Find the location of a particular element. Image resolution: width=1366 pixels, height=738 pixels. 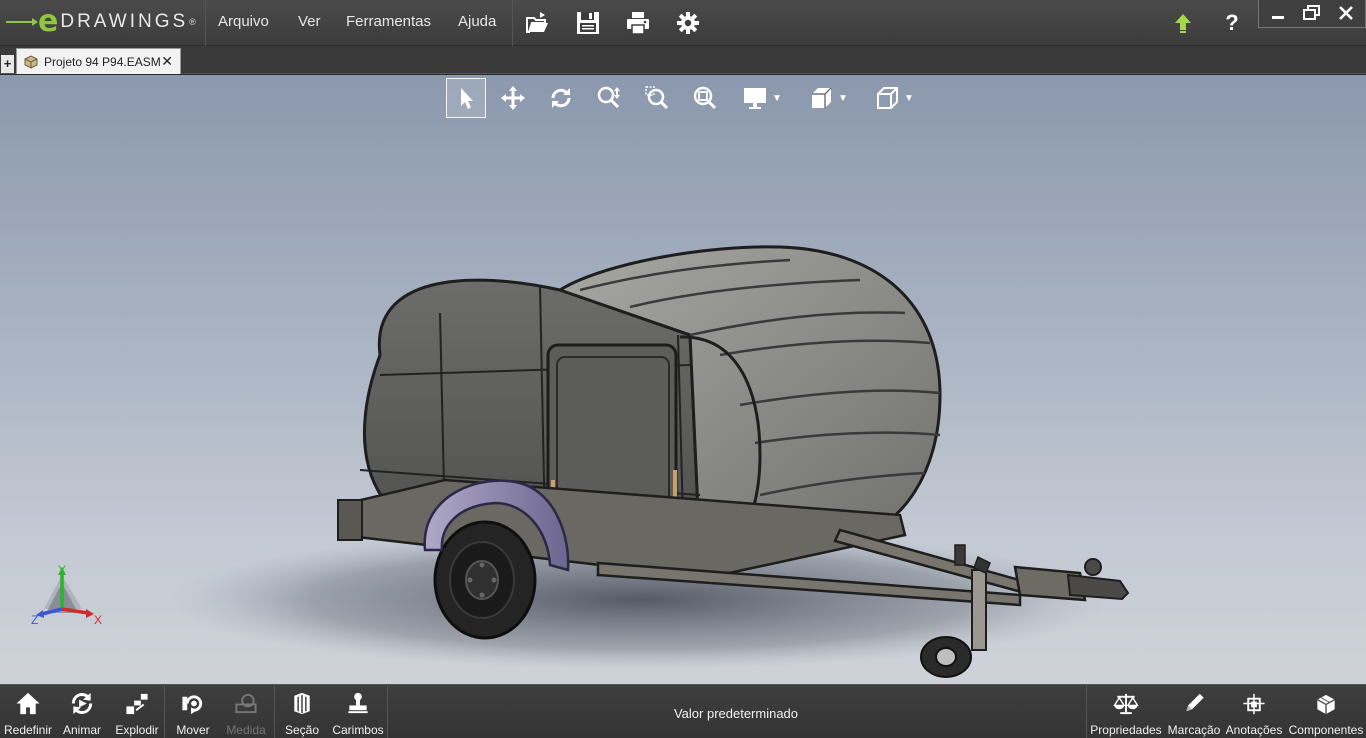

display-style-icon: ▼ is located at coordinates (762, 98).